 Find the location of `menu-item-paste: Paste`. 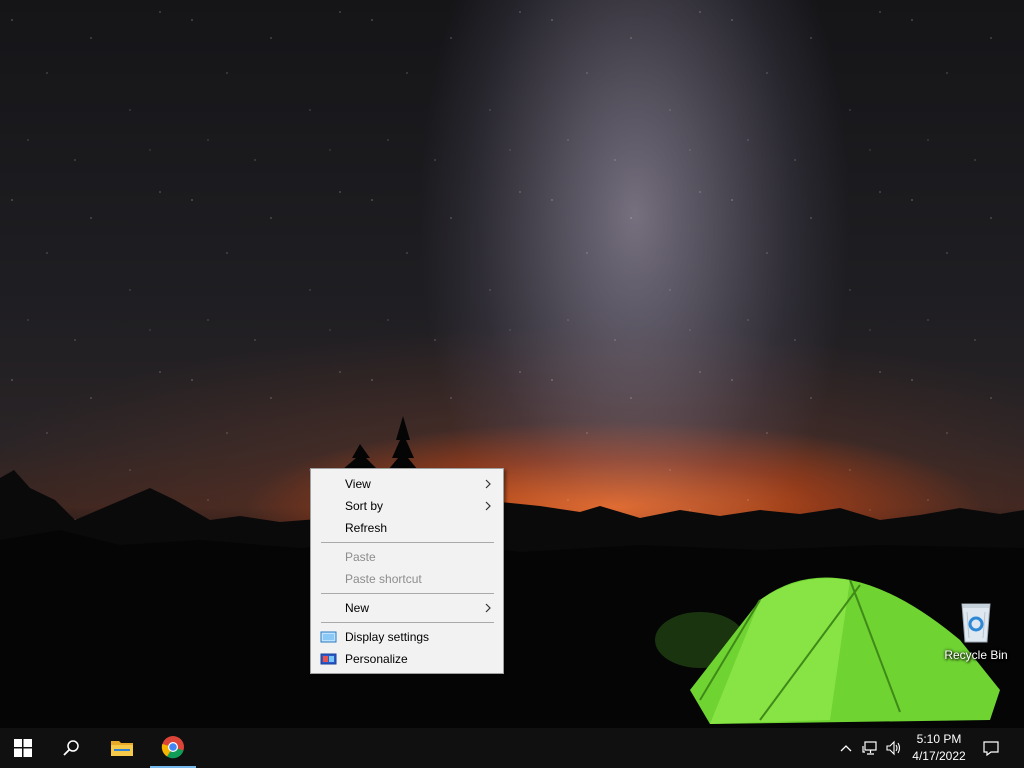

menu-item-paste: Paste is located at coordinates (407, 557).